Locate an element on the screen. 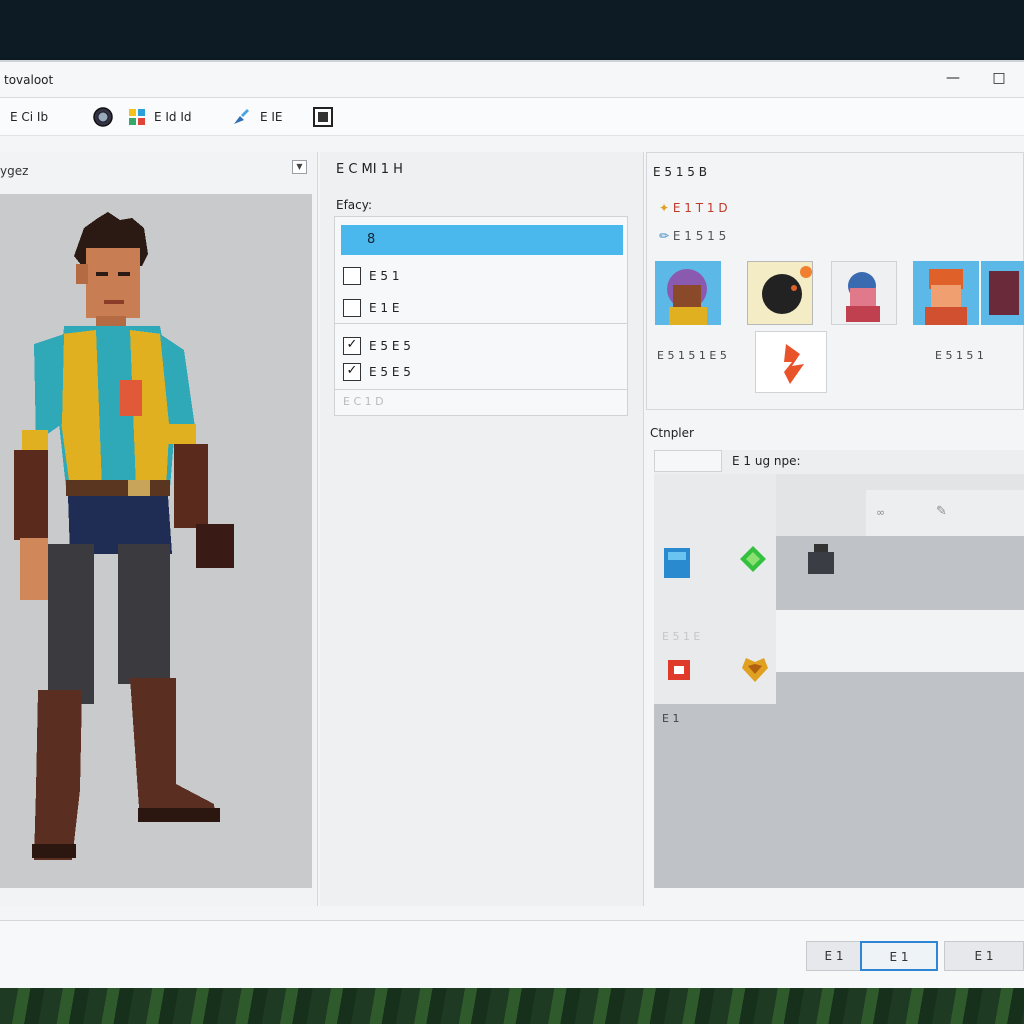 This screenshot has height=1024, width=1024. flame-icon is located at coordinates (794, 364).